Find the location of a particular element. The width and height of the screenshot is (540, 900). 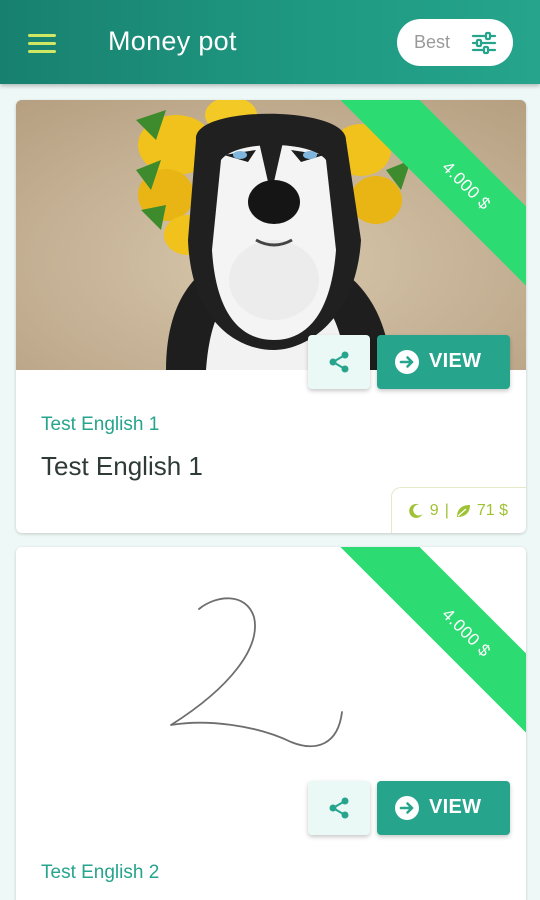

leaf-icon is located at coordinates (463, 510).